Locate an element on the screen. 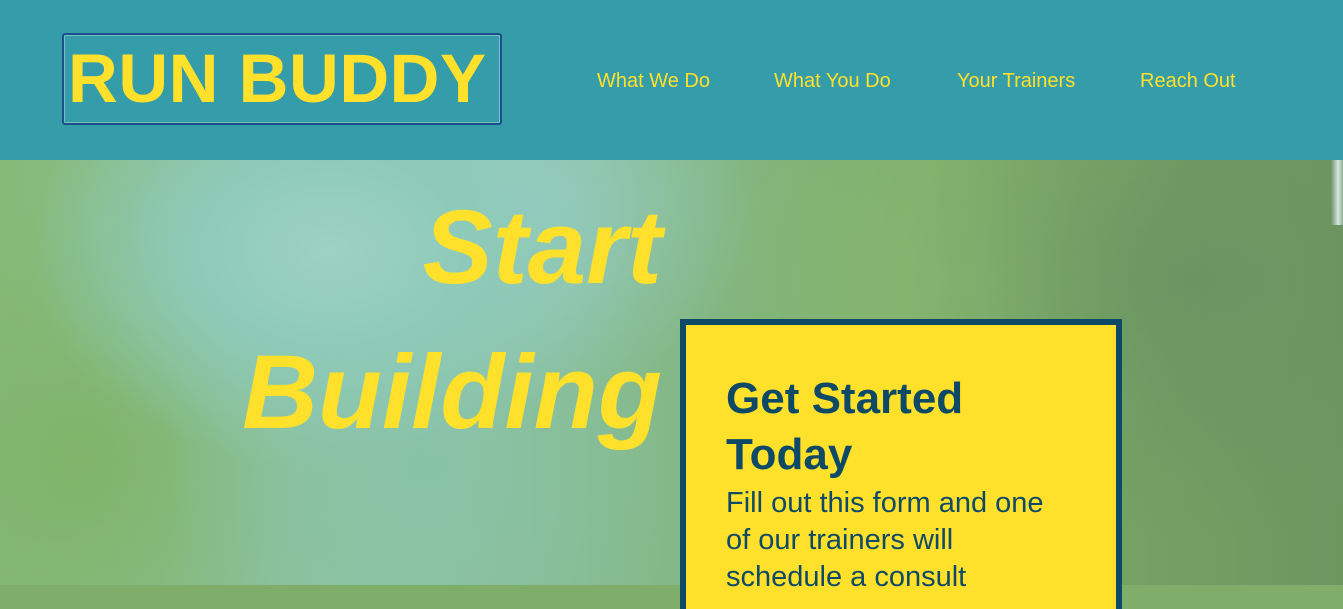 The width and height of the screenshot is (1343, 609). signup-card-title: Get Started Today is located at coordinates (845, 426).